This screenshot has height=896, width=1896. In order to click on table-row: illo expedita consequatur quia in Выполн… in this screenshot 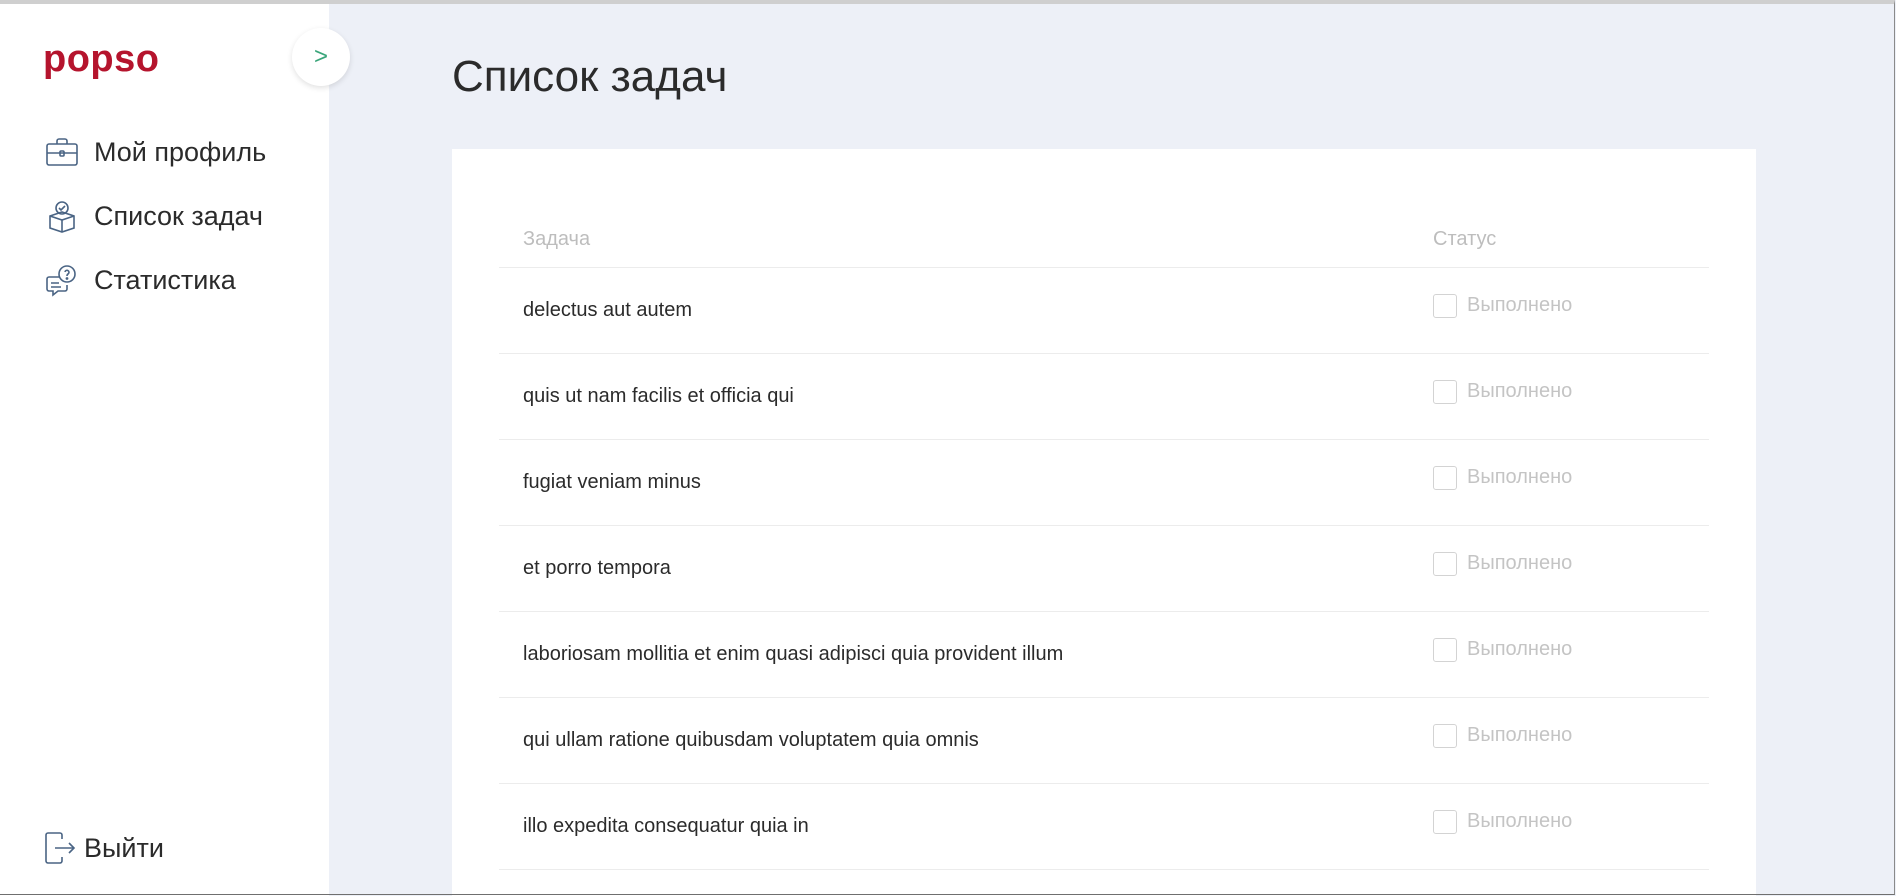, I will do `click(1104, 827)`.